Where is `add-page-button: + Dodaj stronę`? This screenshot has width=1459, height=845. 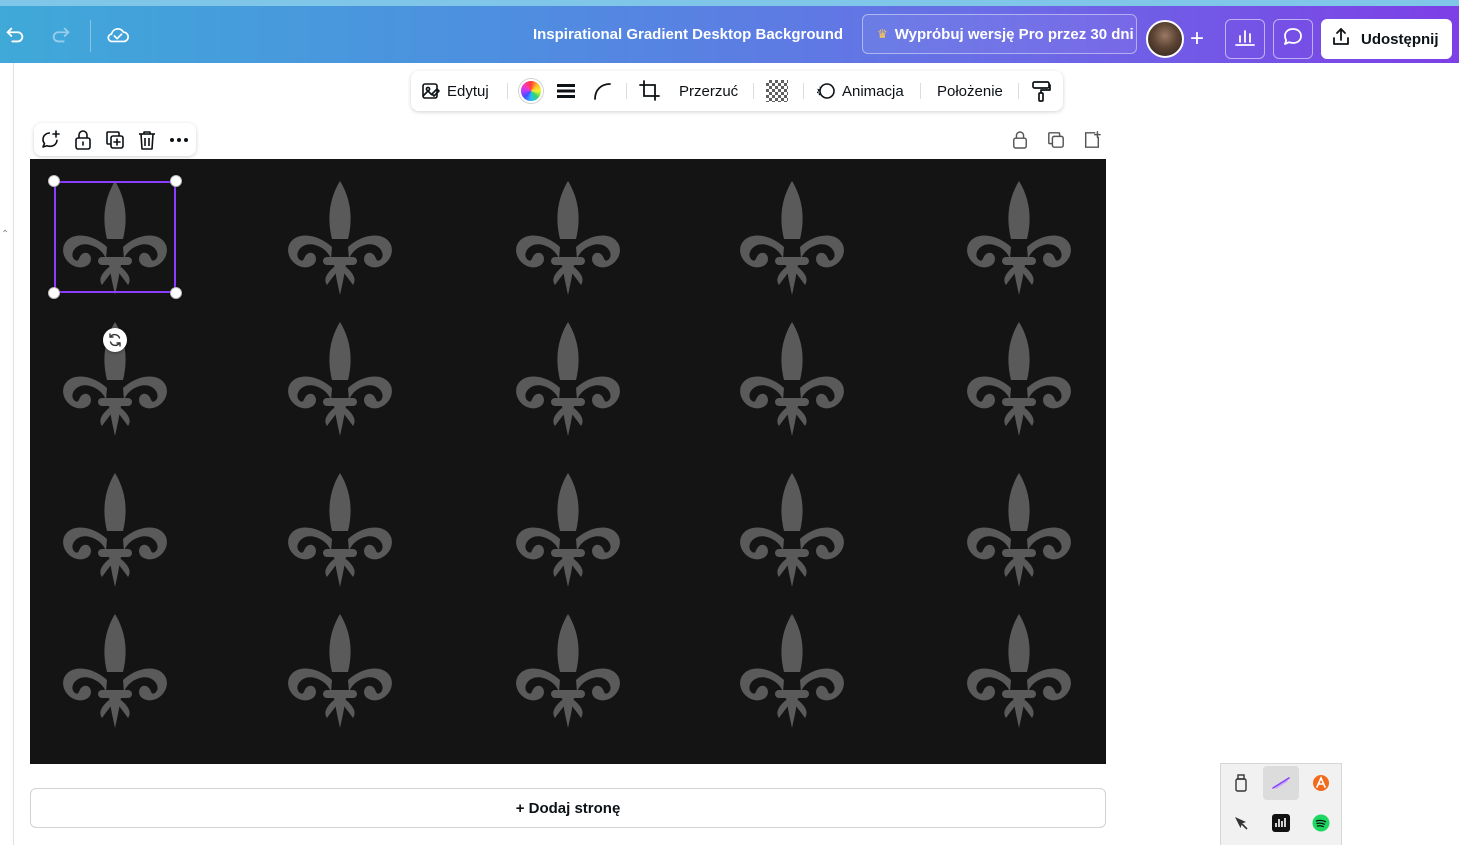 add-page-button: + Dodaj stronę is located at coordinates (568, 808).